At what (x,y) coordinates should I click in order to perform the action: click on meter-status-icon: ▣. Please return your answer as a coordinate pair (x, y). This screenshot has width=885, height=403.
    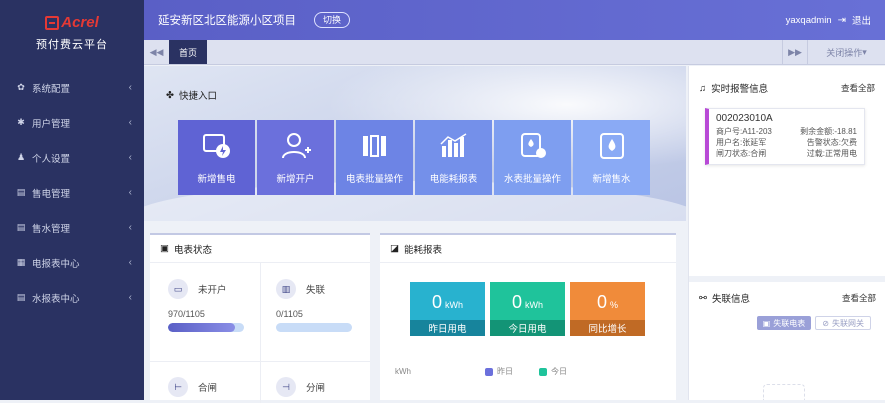
    Looking at the image, I should click on (164, 248).